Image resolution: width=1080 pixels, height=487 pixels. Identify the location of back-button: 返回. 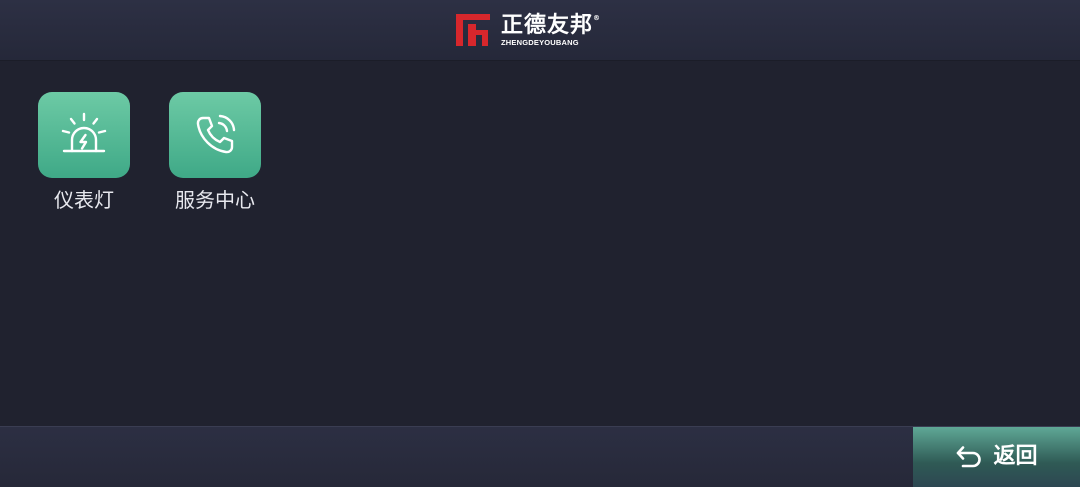
(996, 457).